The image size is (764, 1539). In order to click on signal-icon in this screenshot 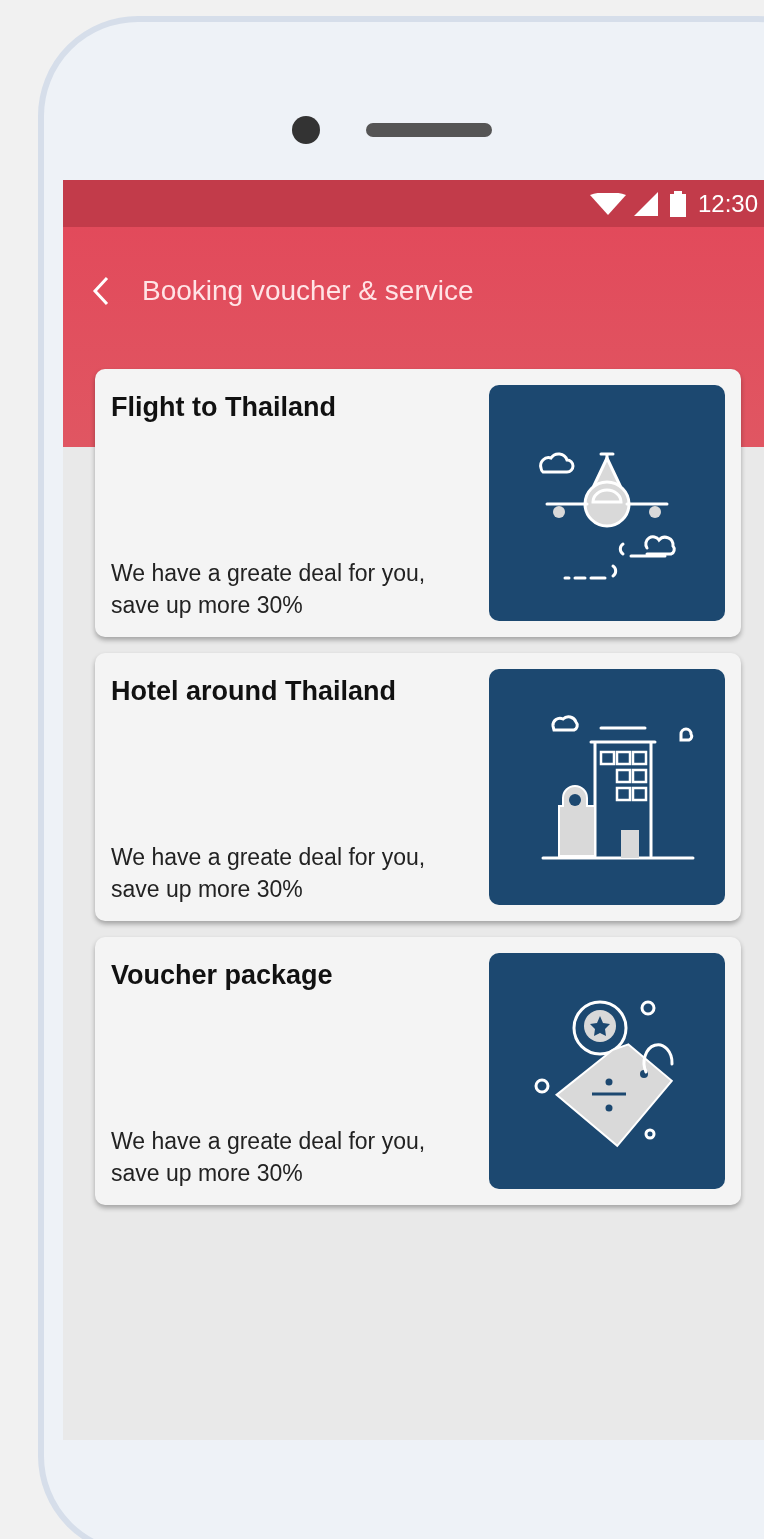, I will do `click(645, 203)`.